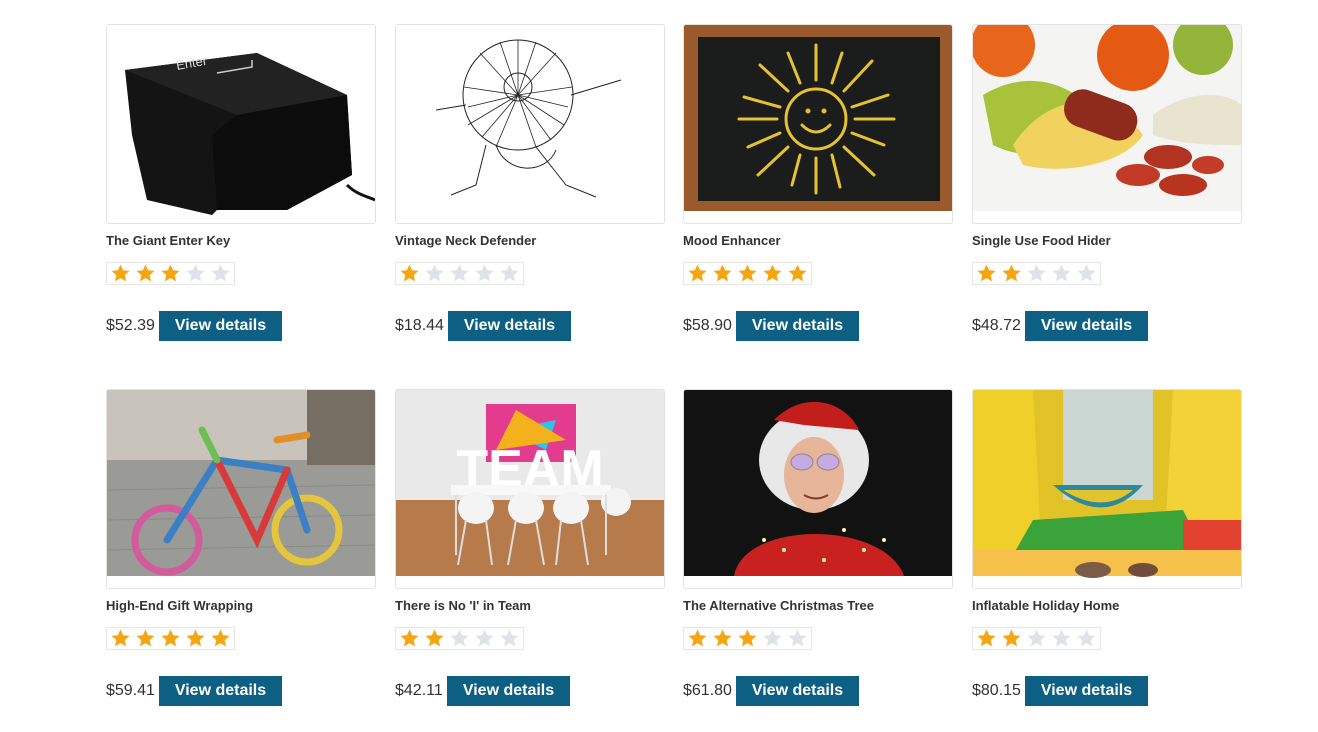 The height and width of the screenshot is (732, 1318). I want to click on product-price: $52.39, so click(130, 325).